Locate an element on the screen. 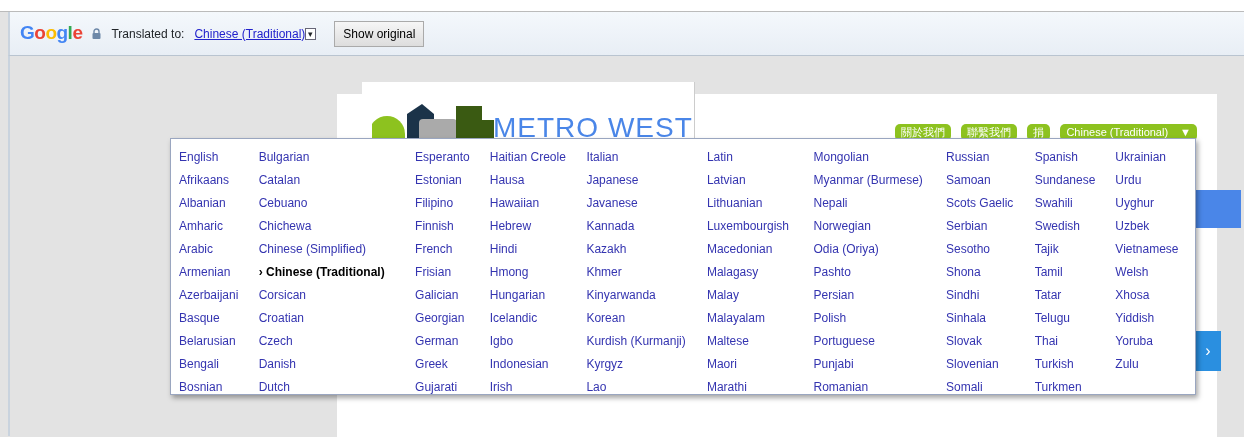 The image size is (1244, 437). language-option: Malay is located at coordinates (760, 295).